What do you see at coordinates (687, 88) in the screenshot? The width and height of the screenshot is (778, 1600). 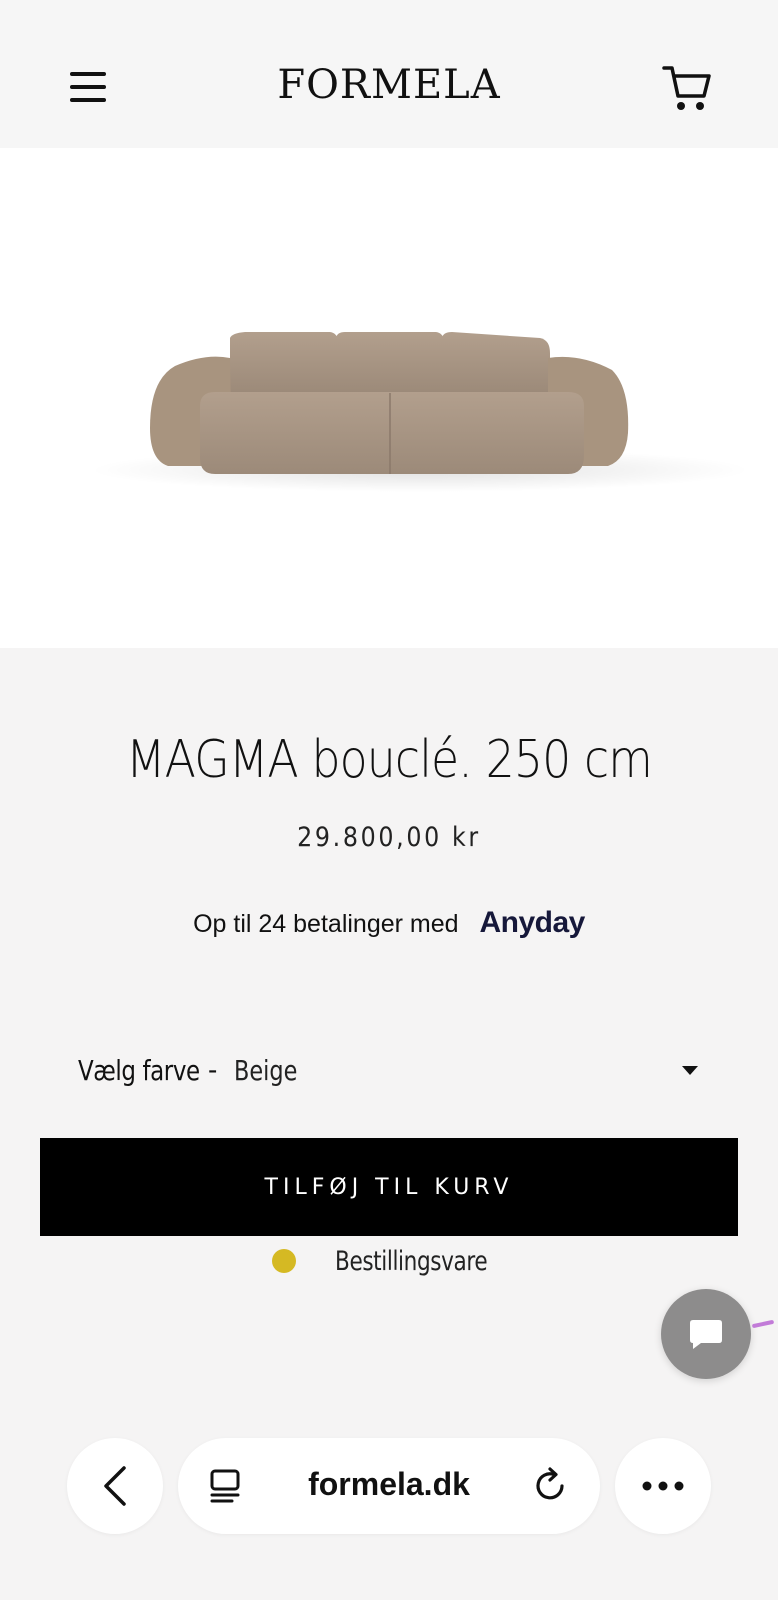 I see `shopping-cart-icon` at bounding box center [687, 88].